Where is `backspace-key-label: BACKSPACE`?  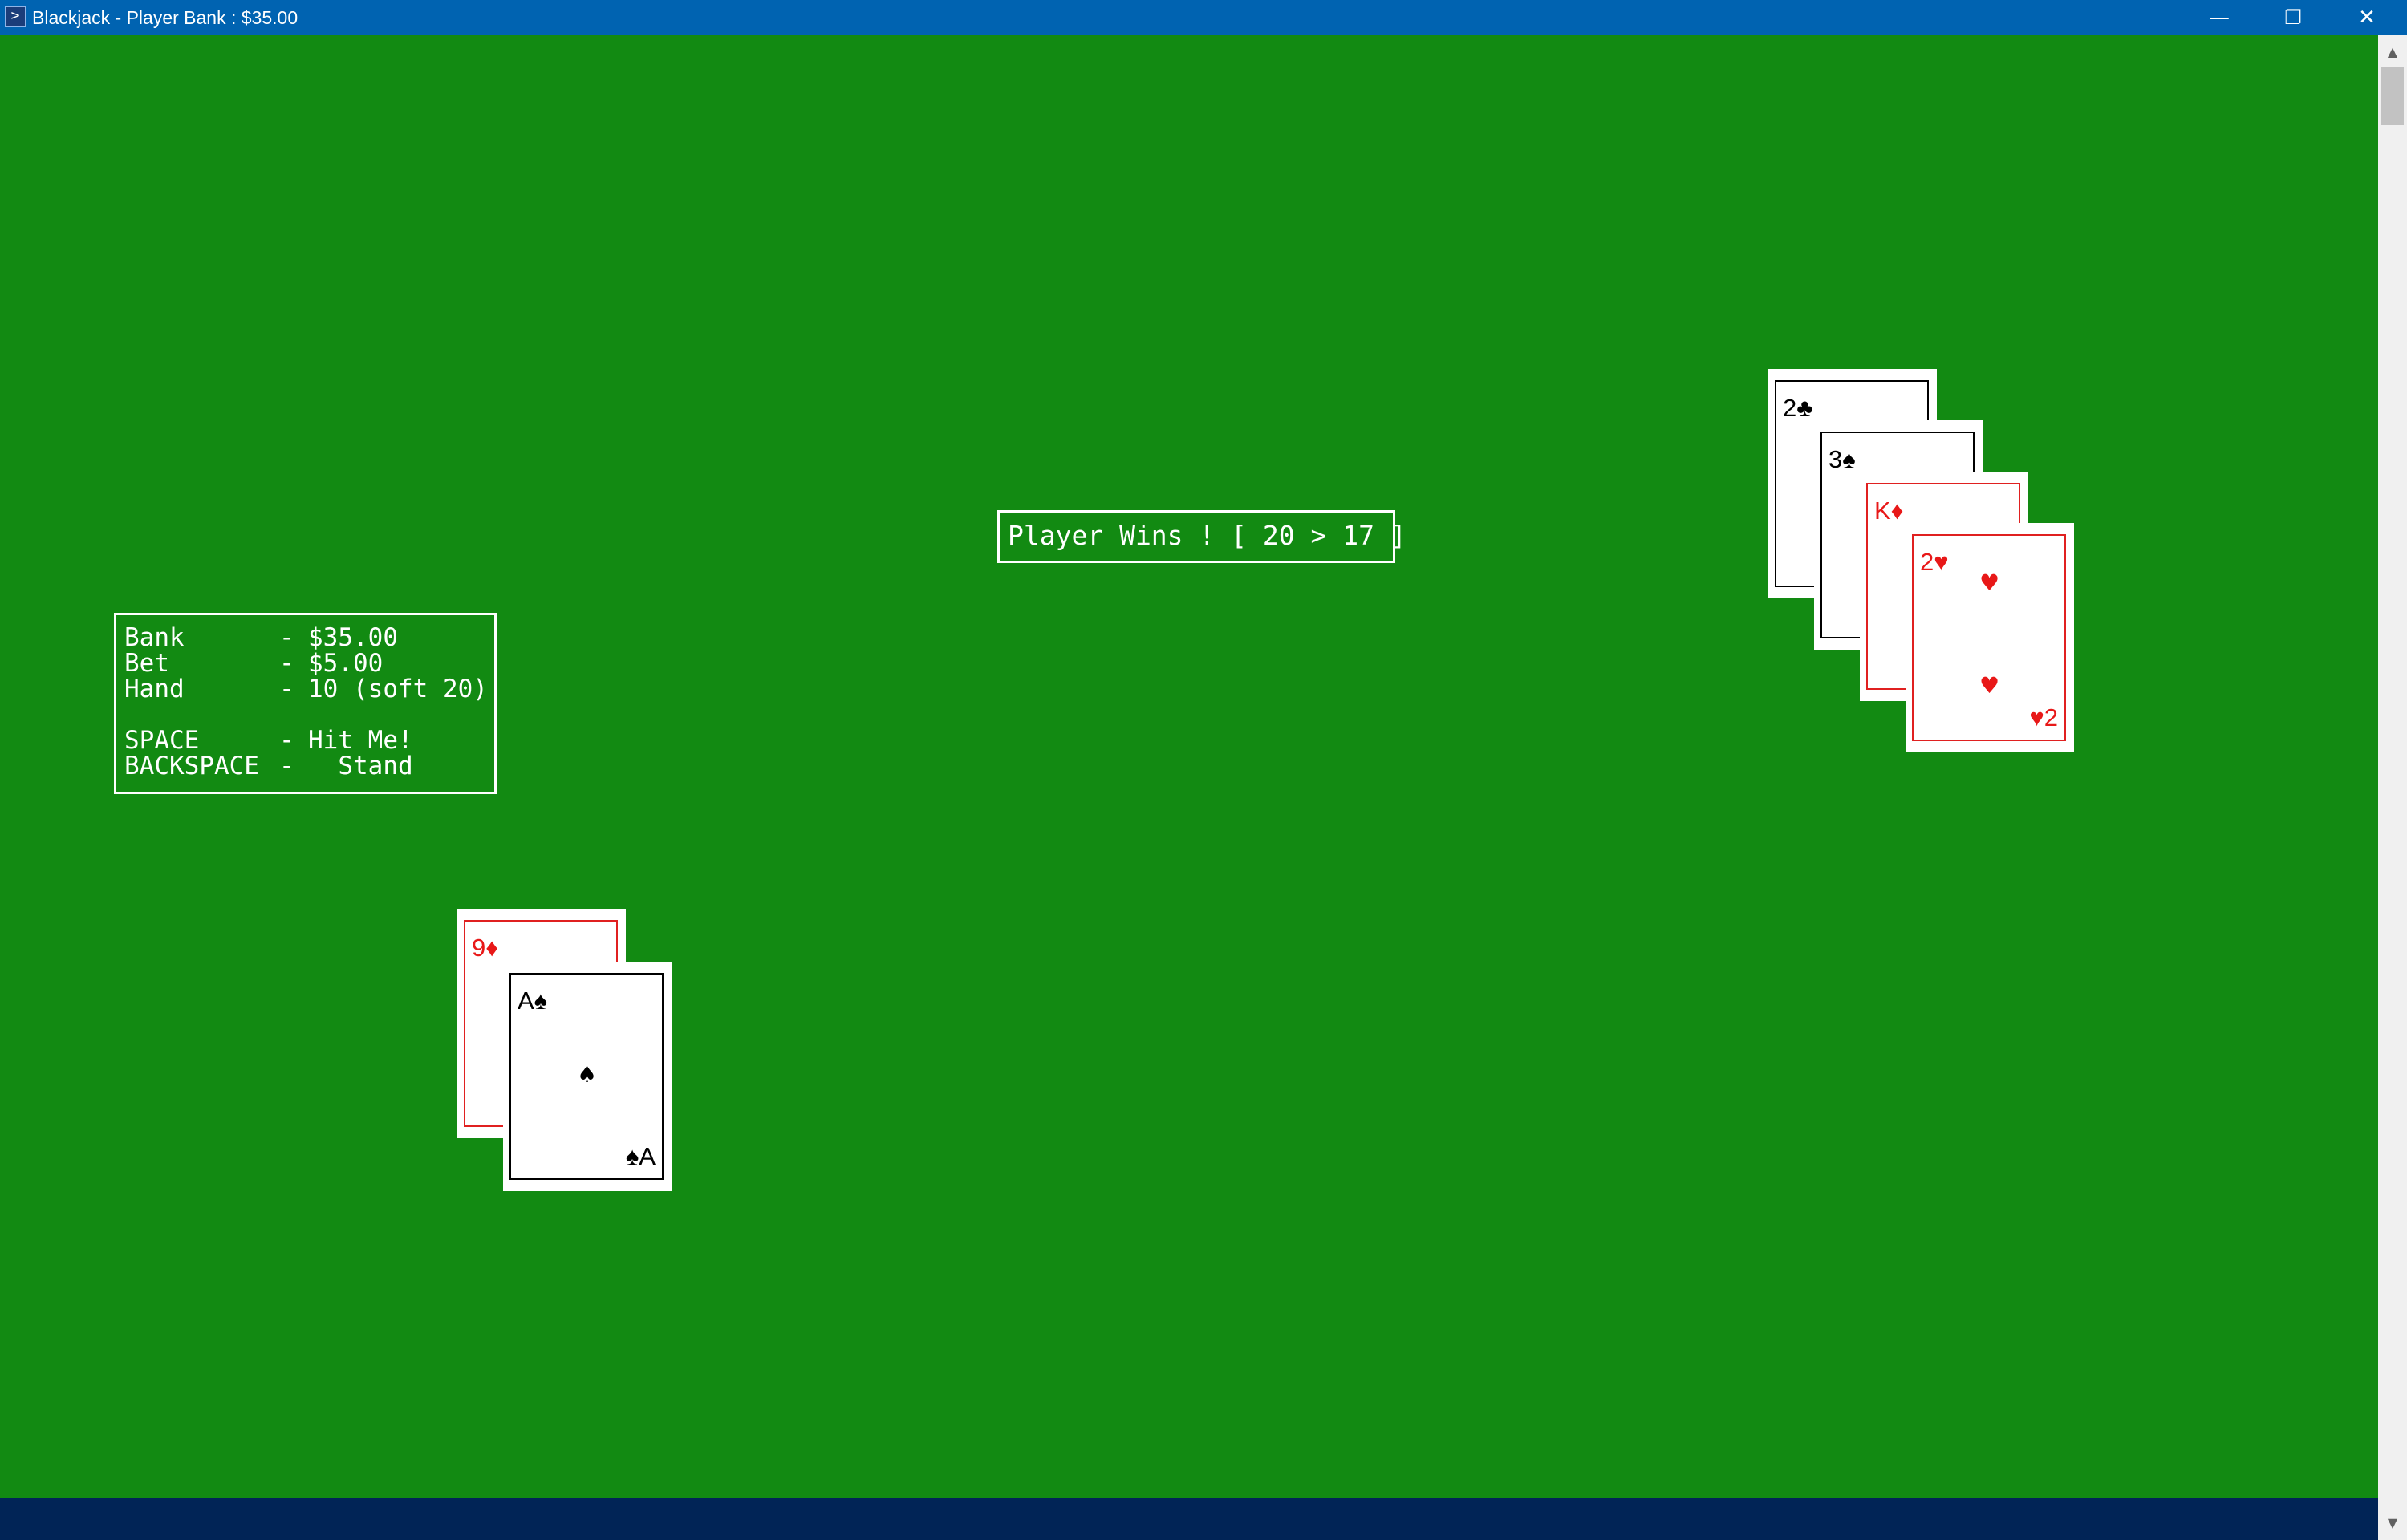
backspace-key-label: BACKSPACE is located at coordinates (192, 766).